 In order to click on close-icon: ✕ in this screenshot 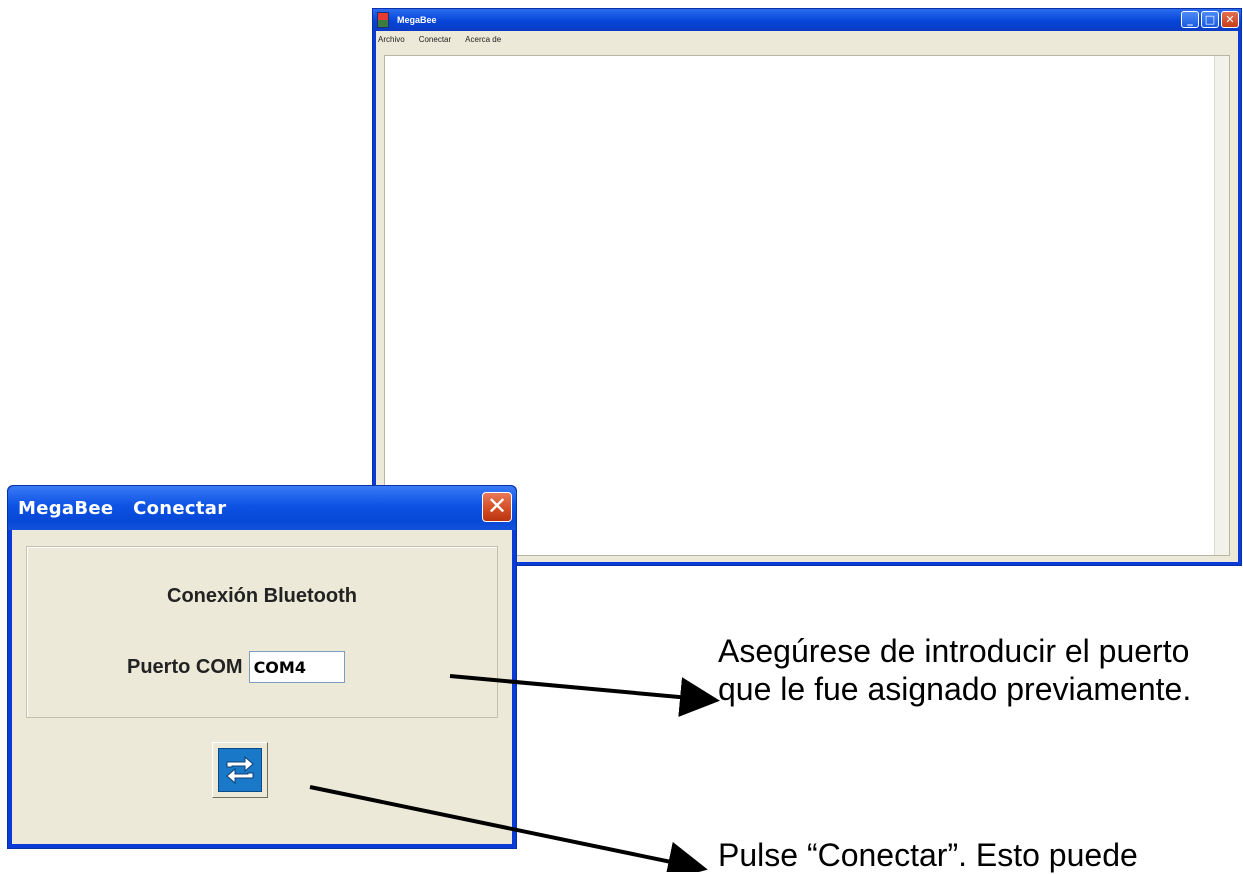, I will do `click(1230, 19)`.